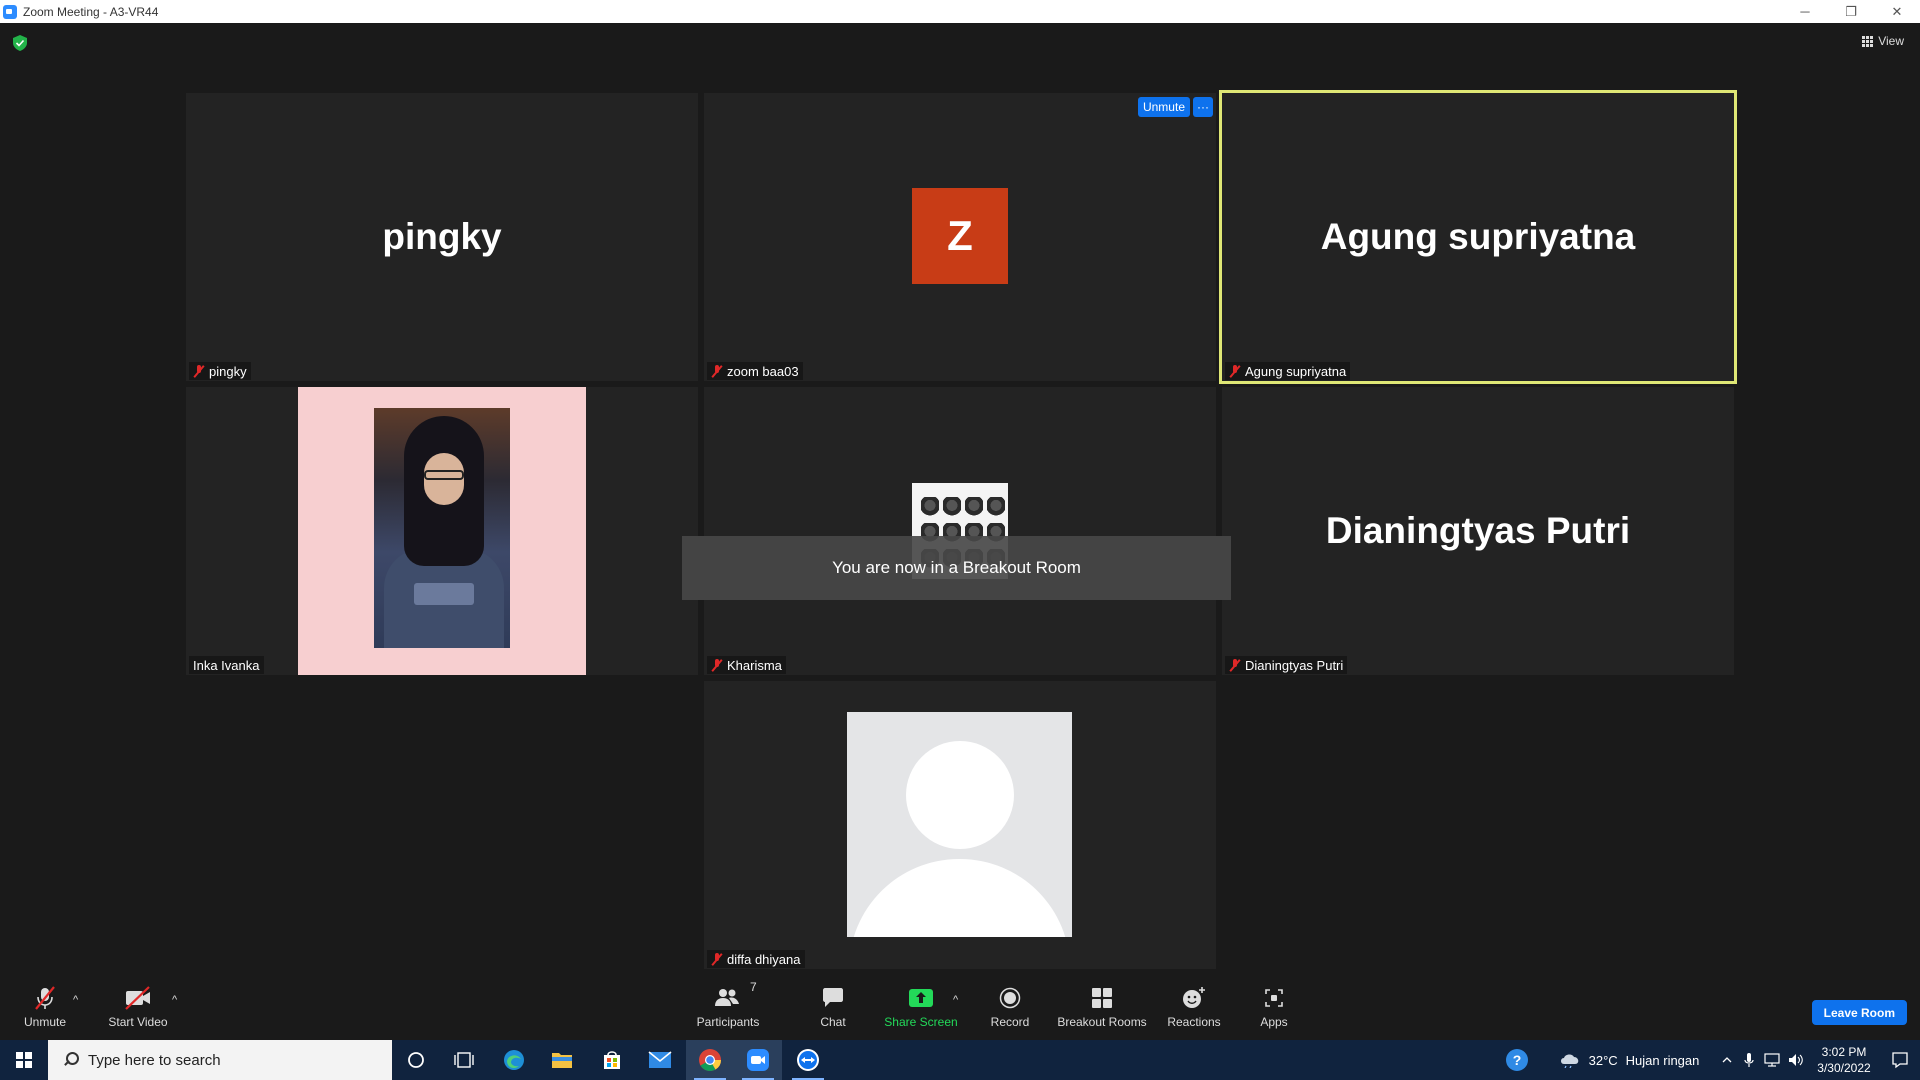 The width and height of the screenshot is (1920, 1080). Describe the element at coordinates (174, 1000) in the screenshot. I see `video-options-caret: ^` at that location.